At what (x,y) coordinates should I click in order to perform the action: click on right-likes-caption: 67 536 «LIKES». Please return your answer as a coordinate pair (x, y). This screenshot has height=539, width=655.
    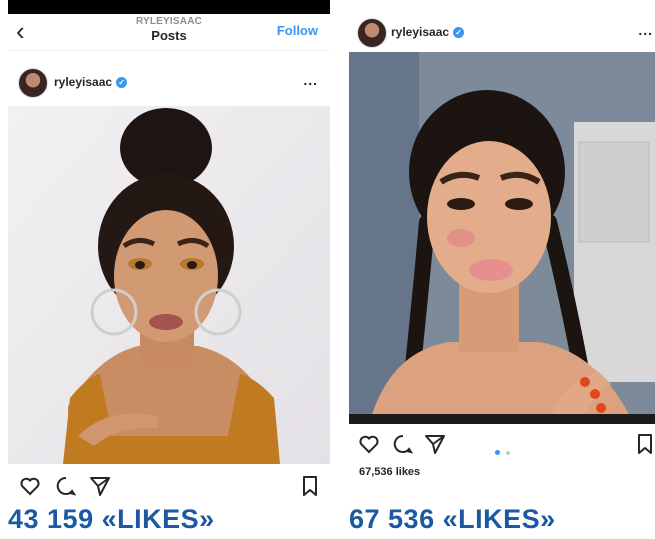
    Looking at the image, I should click on (452, 519).